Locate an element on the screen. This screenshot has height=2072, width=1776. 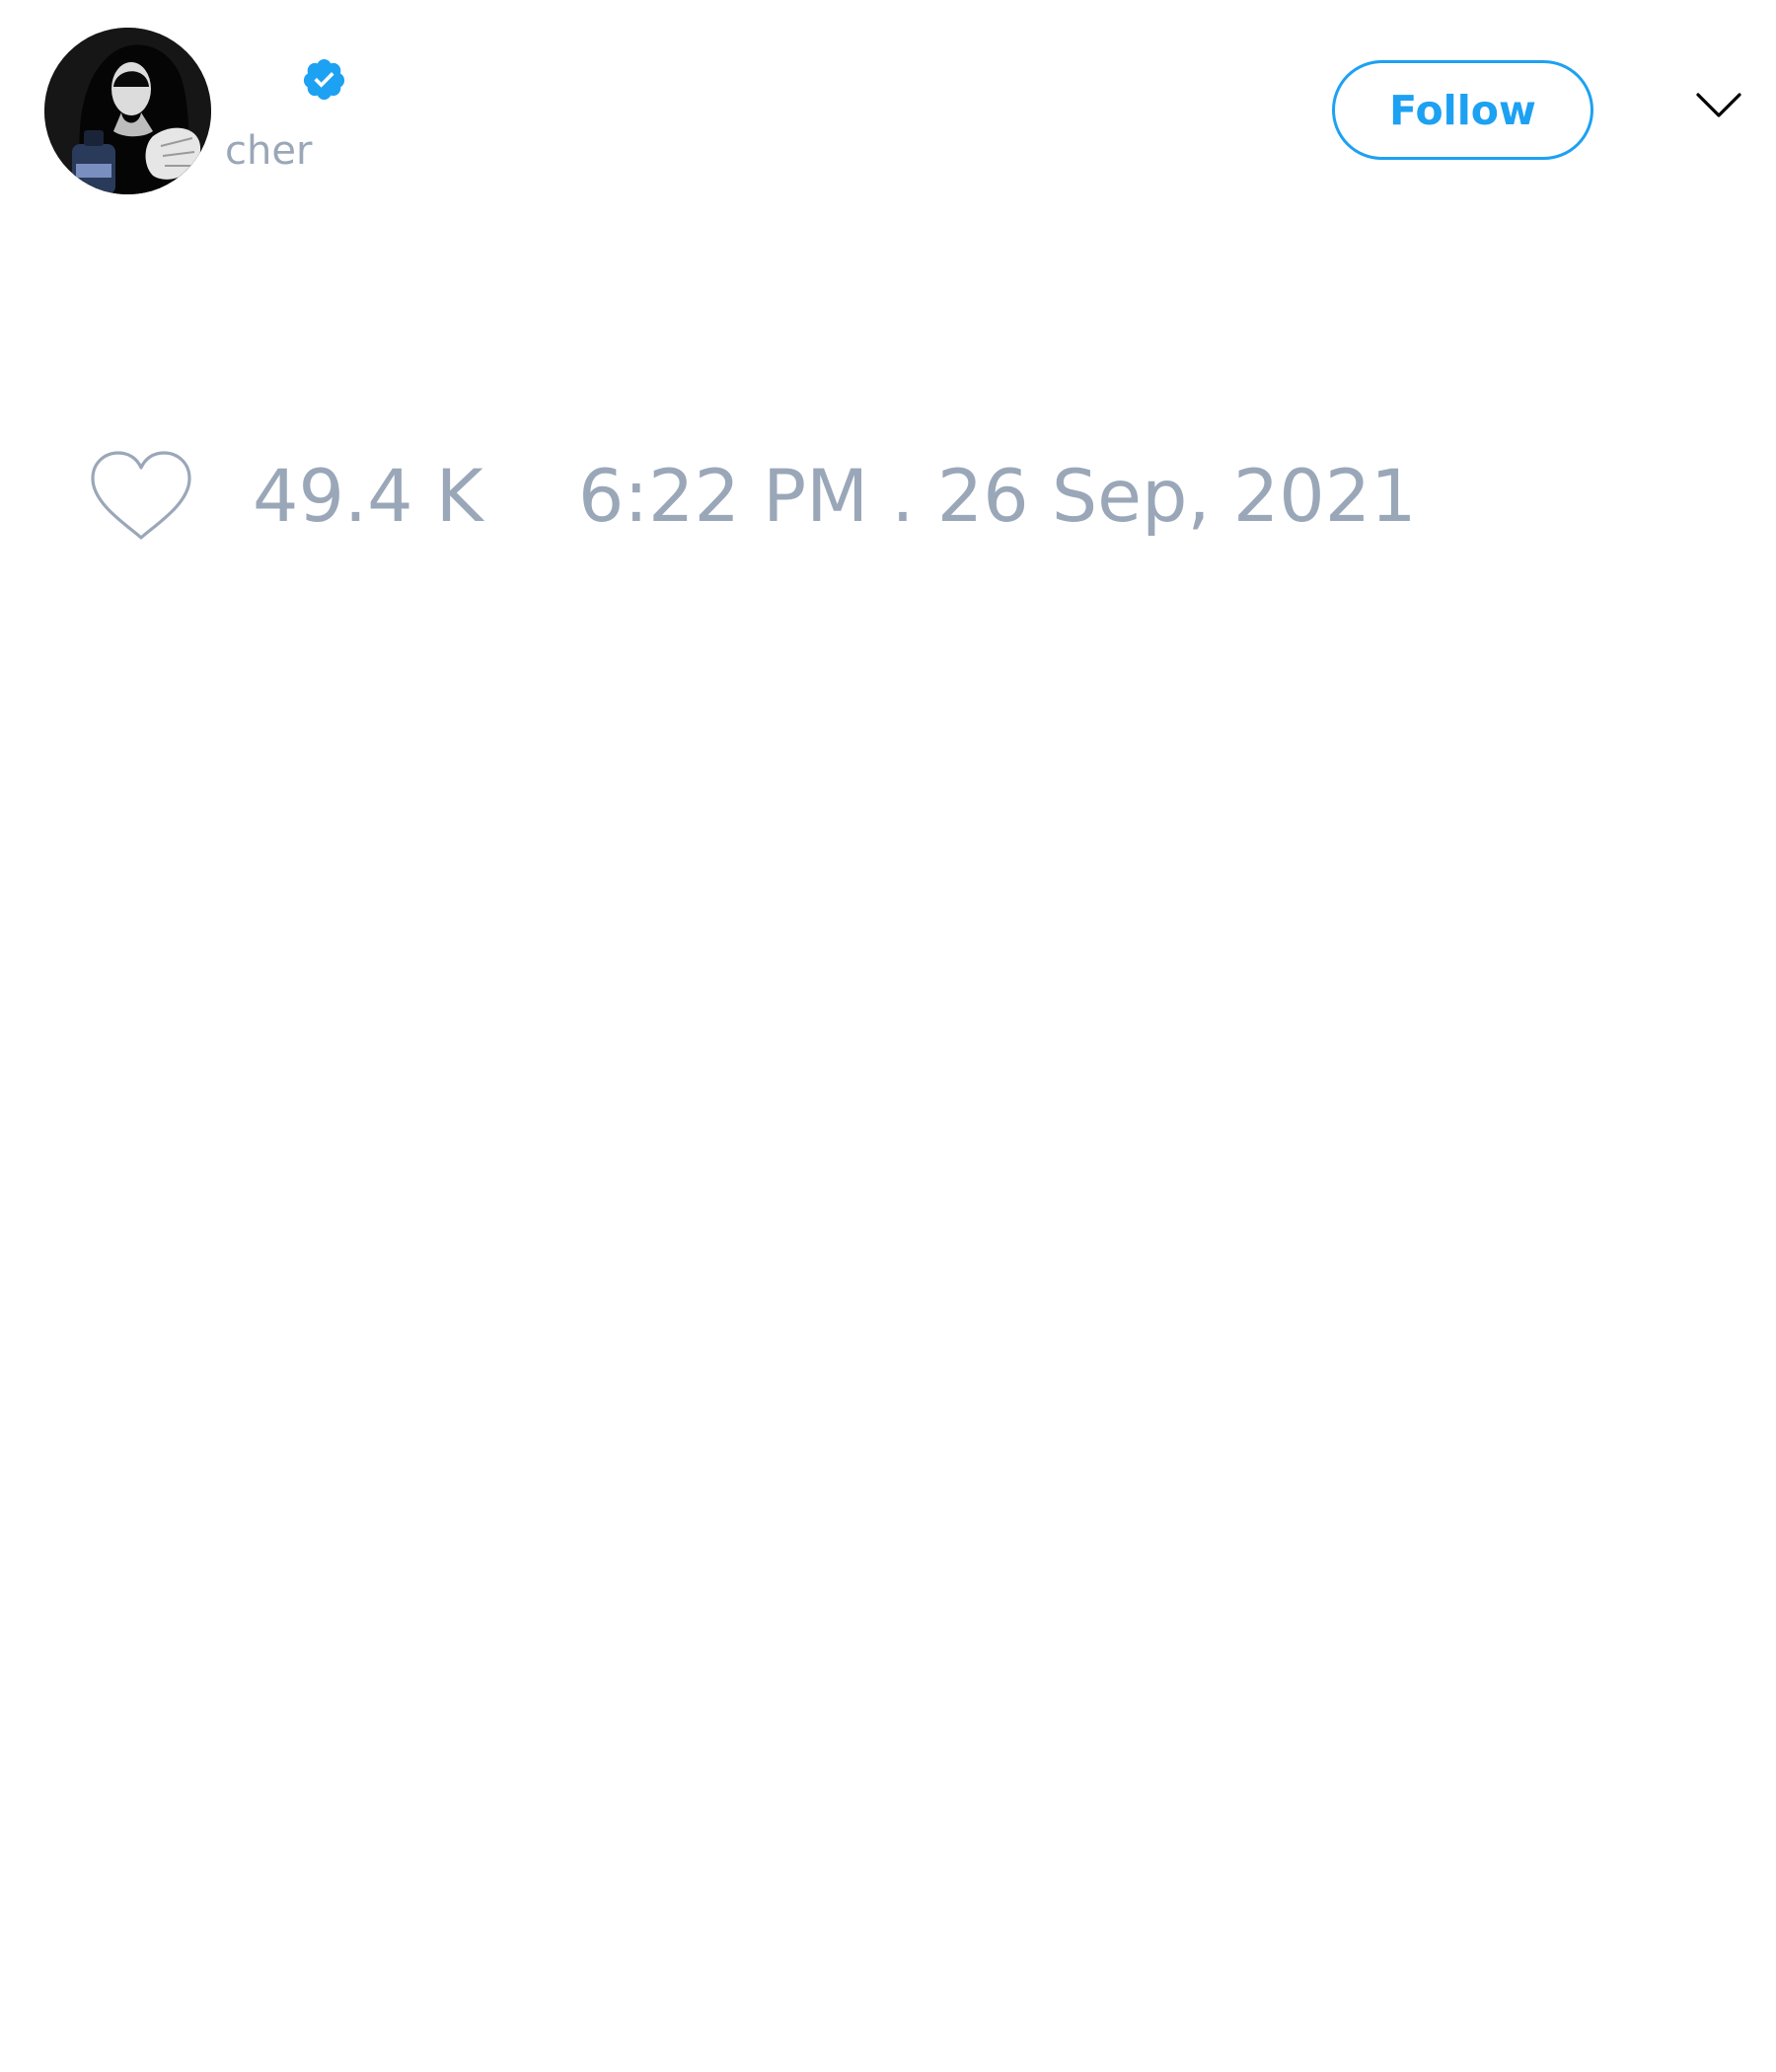
like-count: 49.4 K is located at coordinates (368, 497).